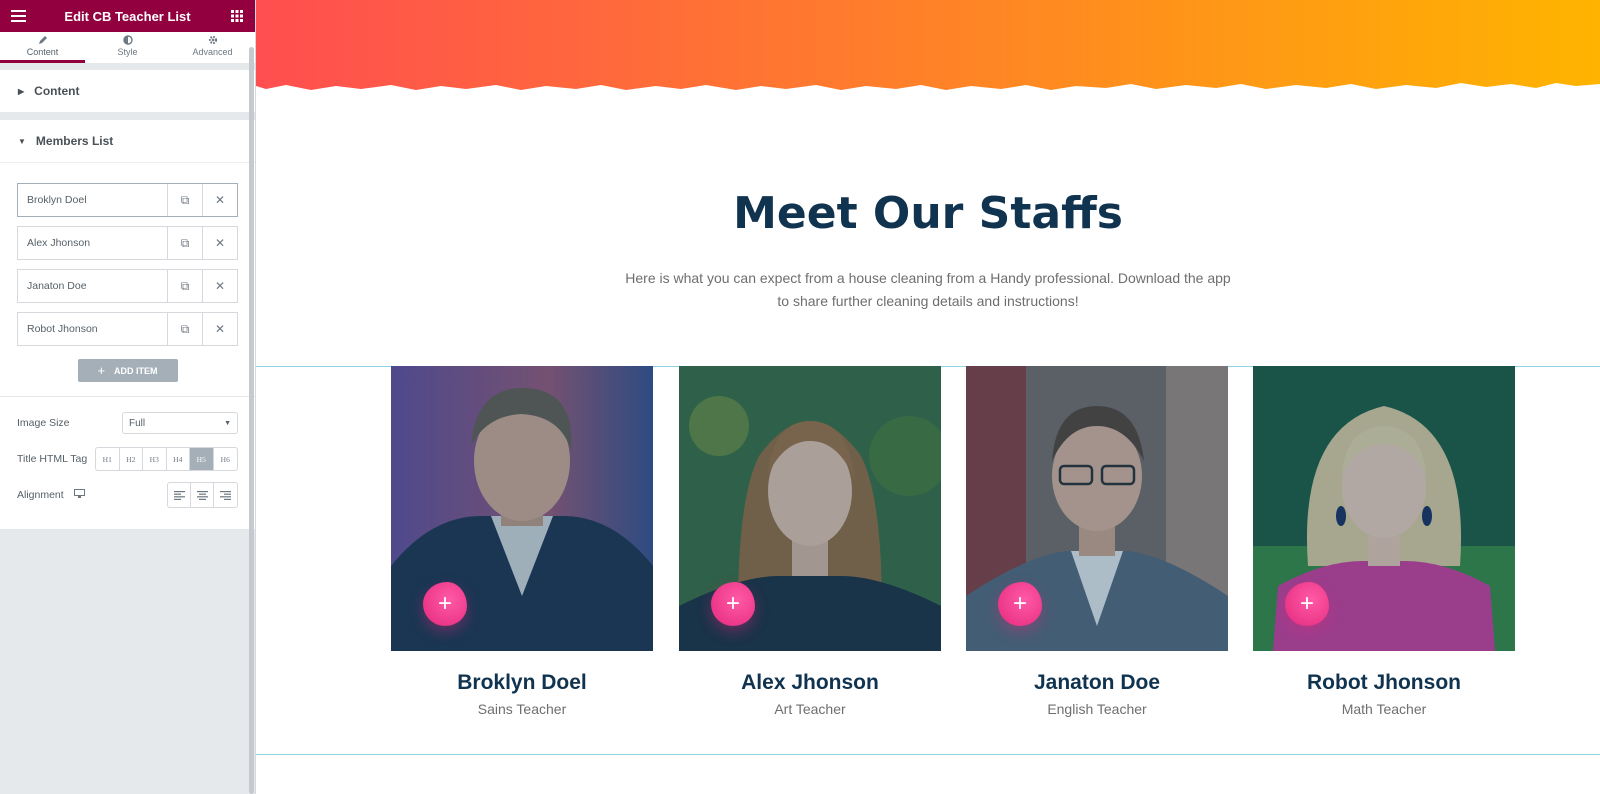 The height and width of the screenshot is (794, 1600). I want to click on panel-title: Edit CB Teacher List, so click(127, 16).